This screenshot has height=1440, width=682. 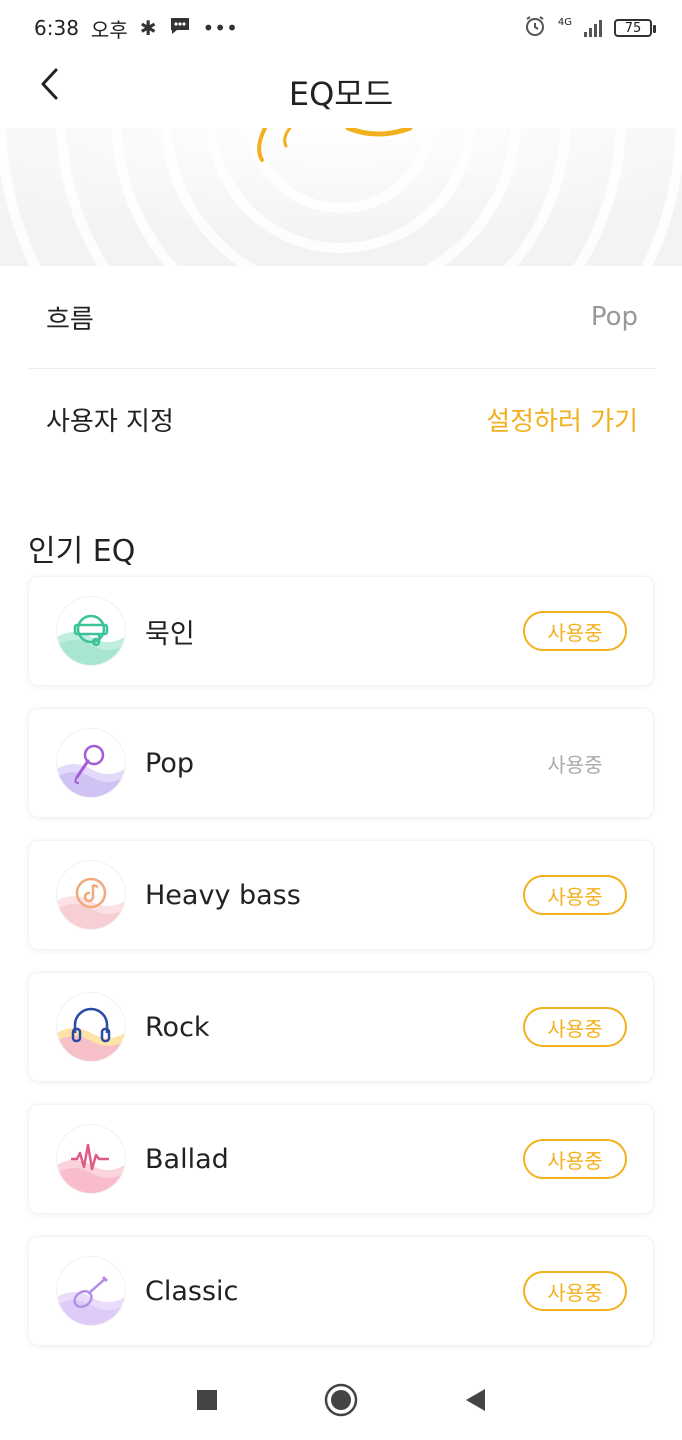 What do you see at coordinates (342, 317) in the screenshot?
I see `settings-row-flow: 흐름 Pop` at bounding box center [342, 317].